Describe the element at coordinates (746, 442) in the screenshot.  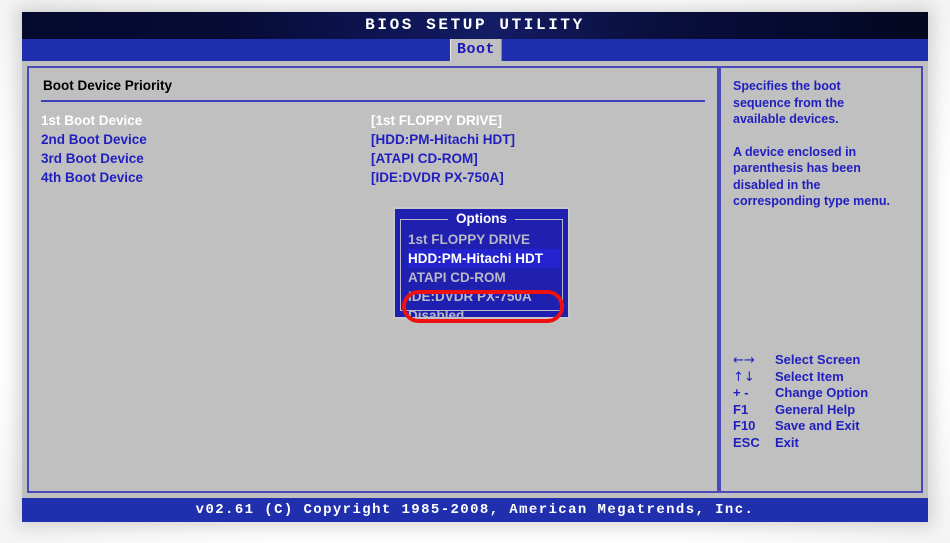
I see `esc-key-icon: ESC` at that location.